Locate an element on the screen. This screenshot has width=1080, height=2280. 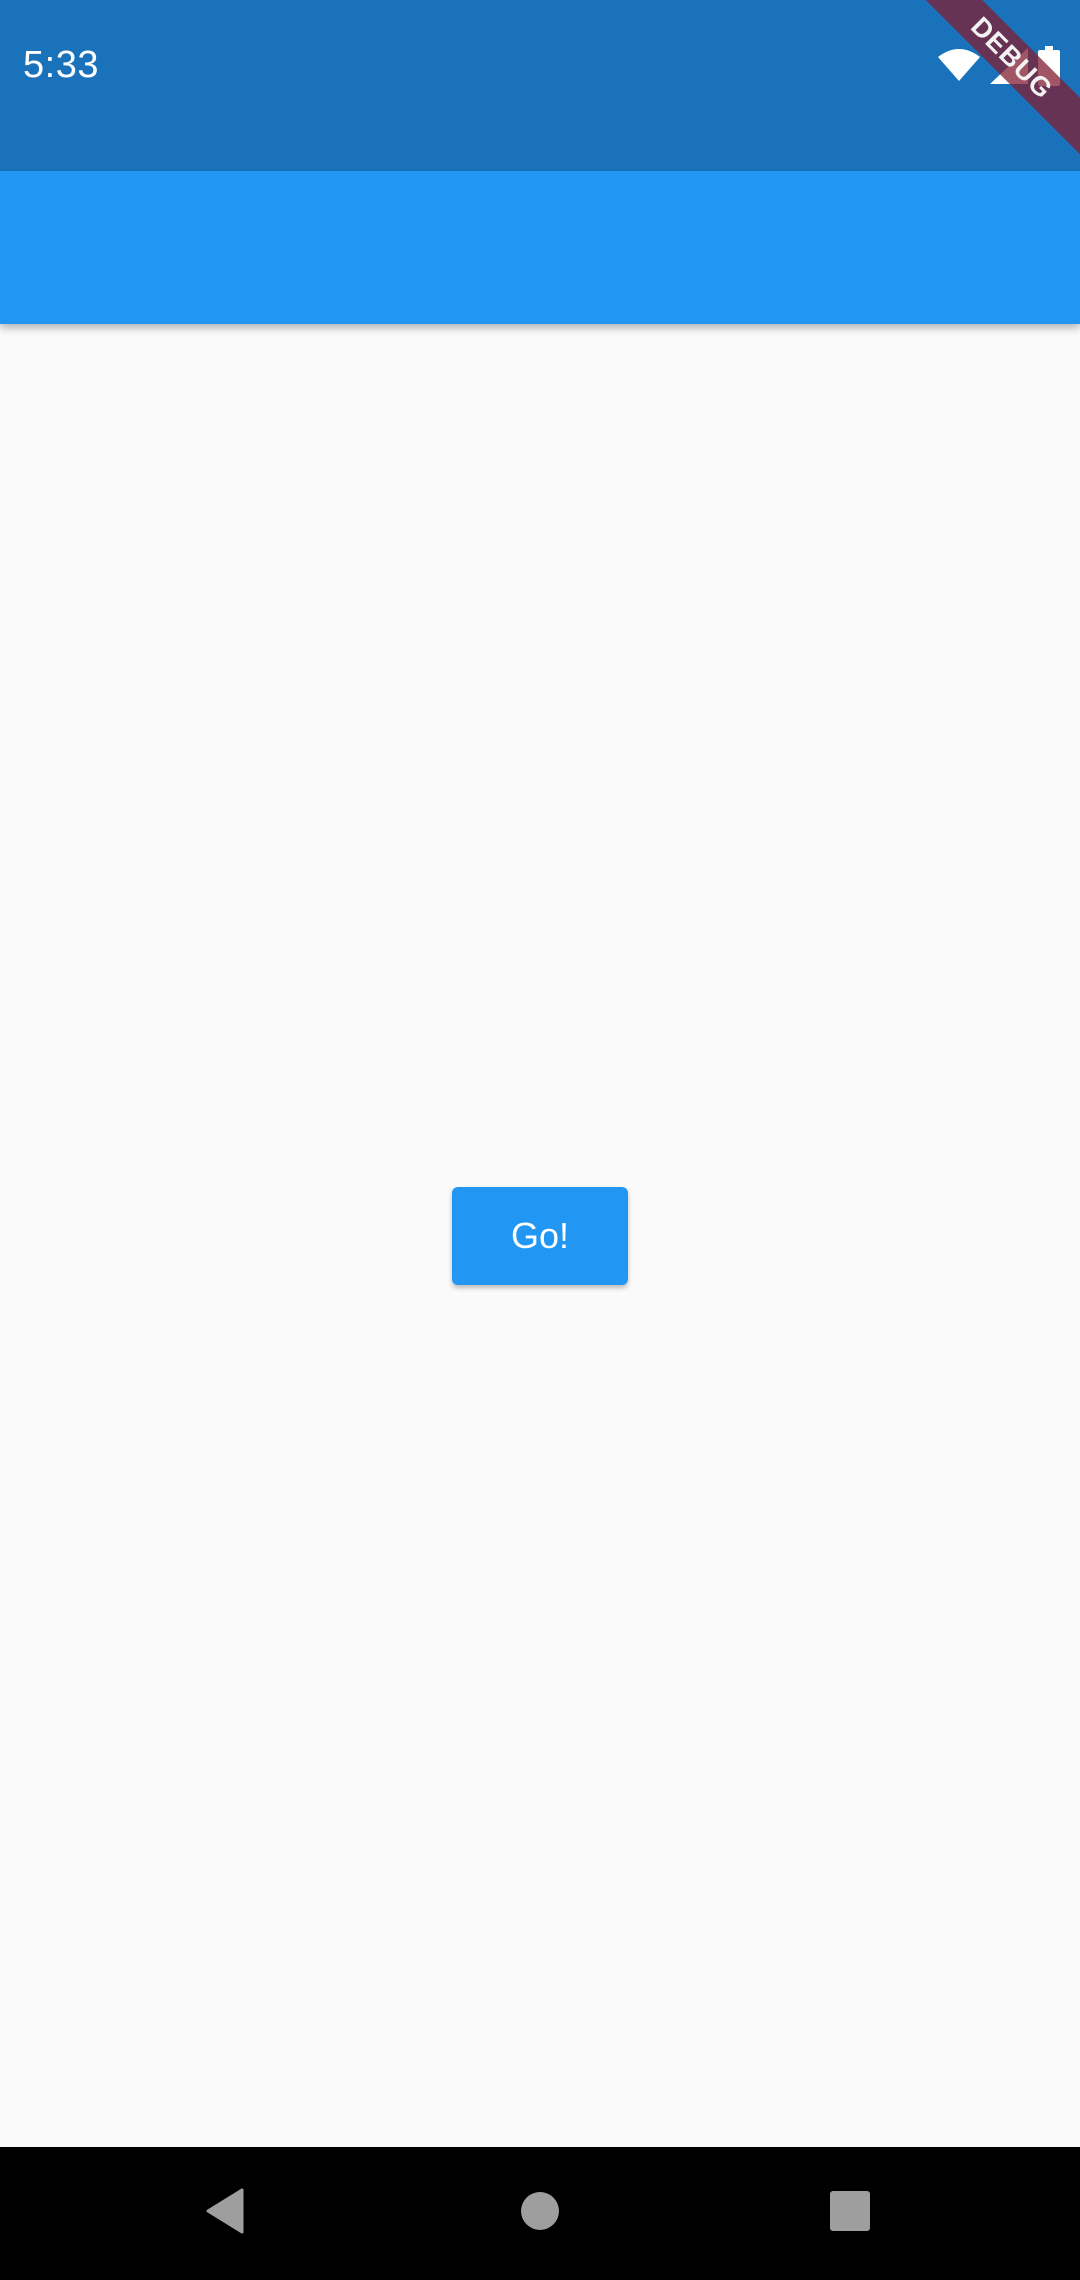
home-icon is located at coordinates (540, 2213).